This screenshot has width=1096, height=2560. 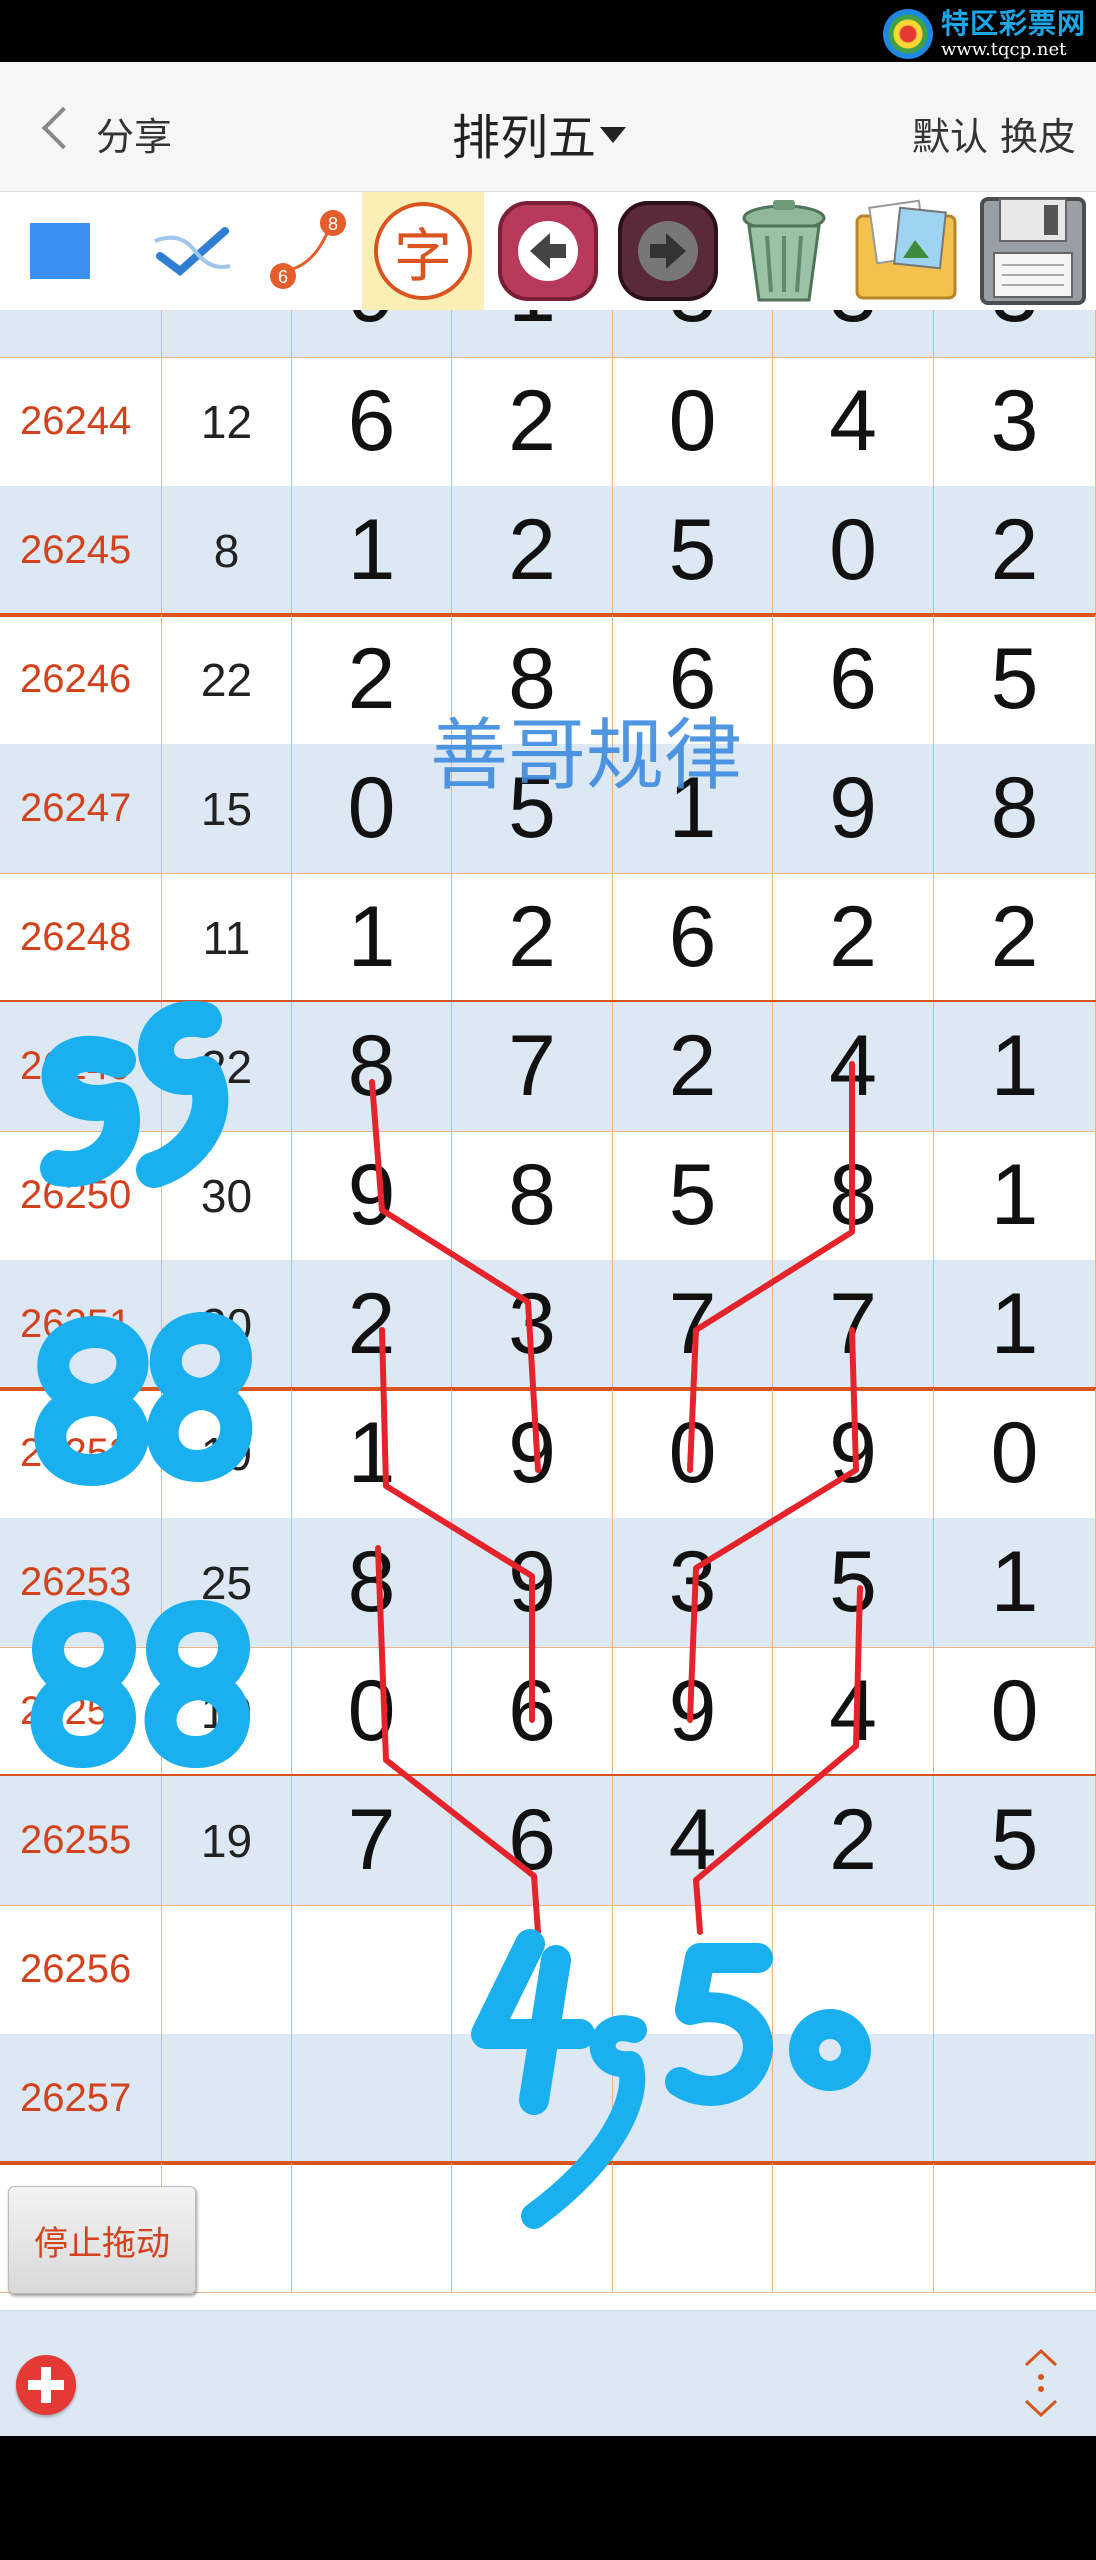 I want to click on table-row: 26245 8 1 2 5 0 2, so click(x=548, y=550).